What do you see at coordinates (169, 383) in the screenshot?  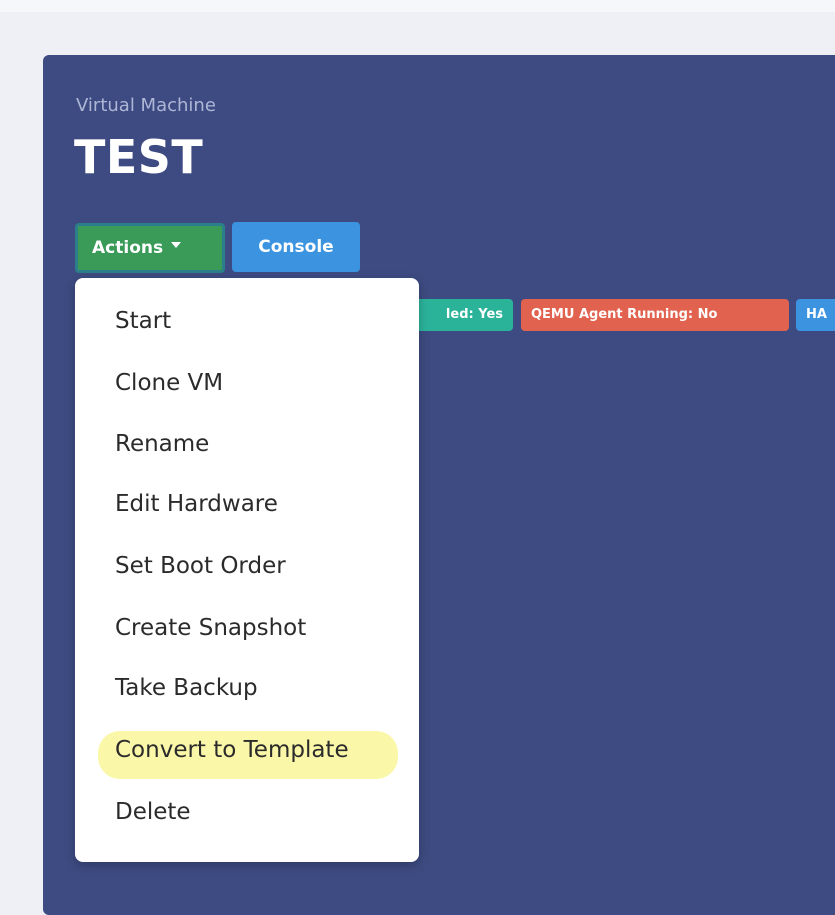 I see `menu-item-clone-vm: Clone VM` at bounding box center [169, 383].